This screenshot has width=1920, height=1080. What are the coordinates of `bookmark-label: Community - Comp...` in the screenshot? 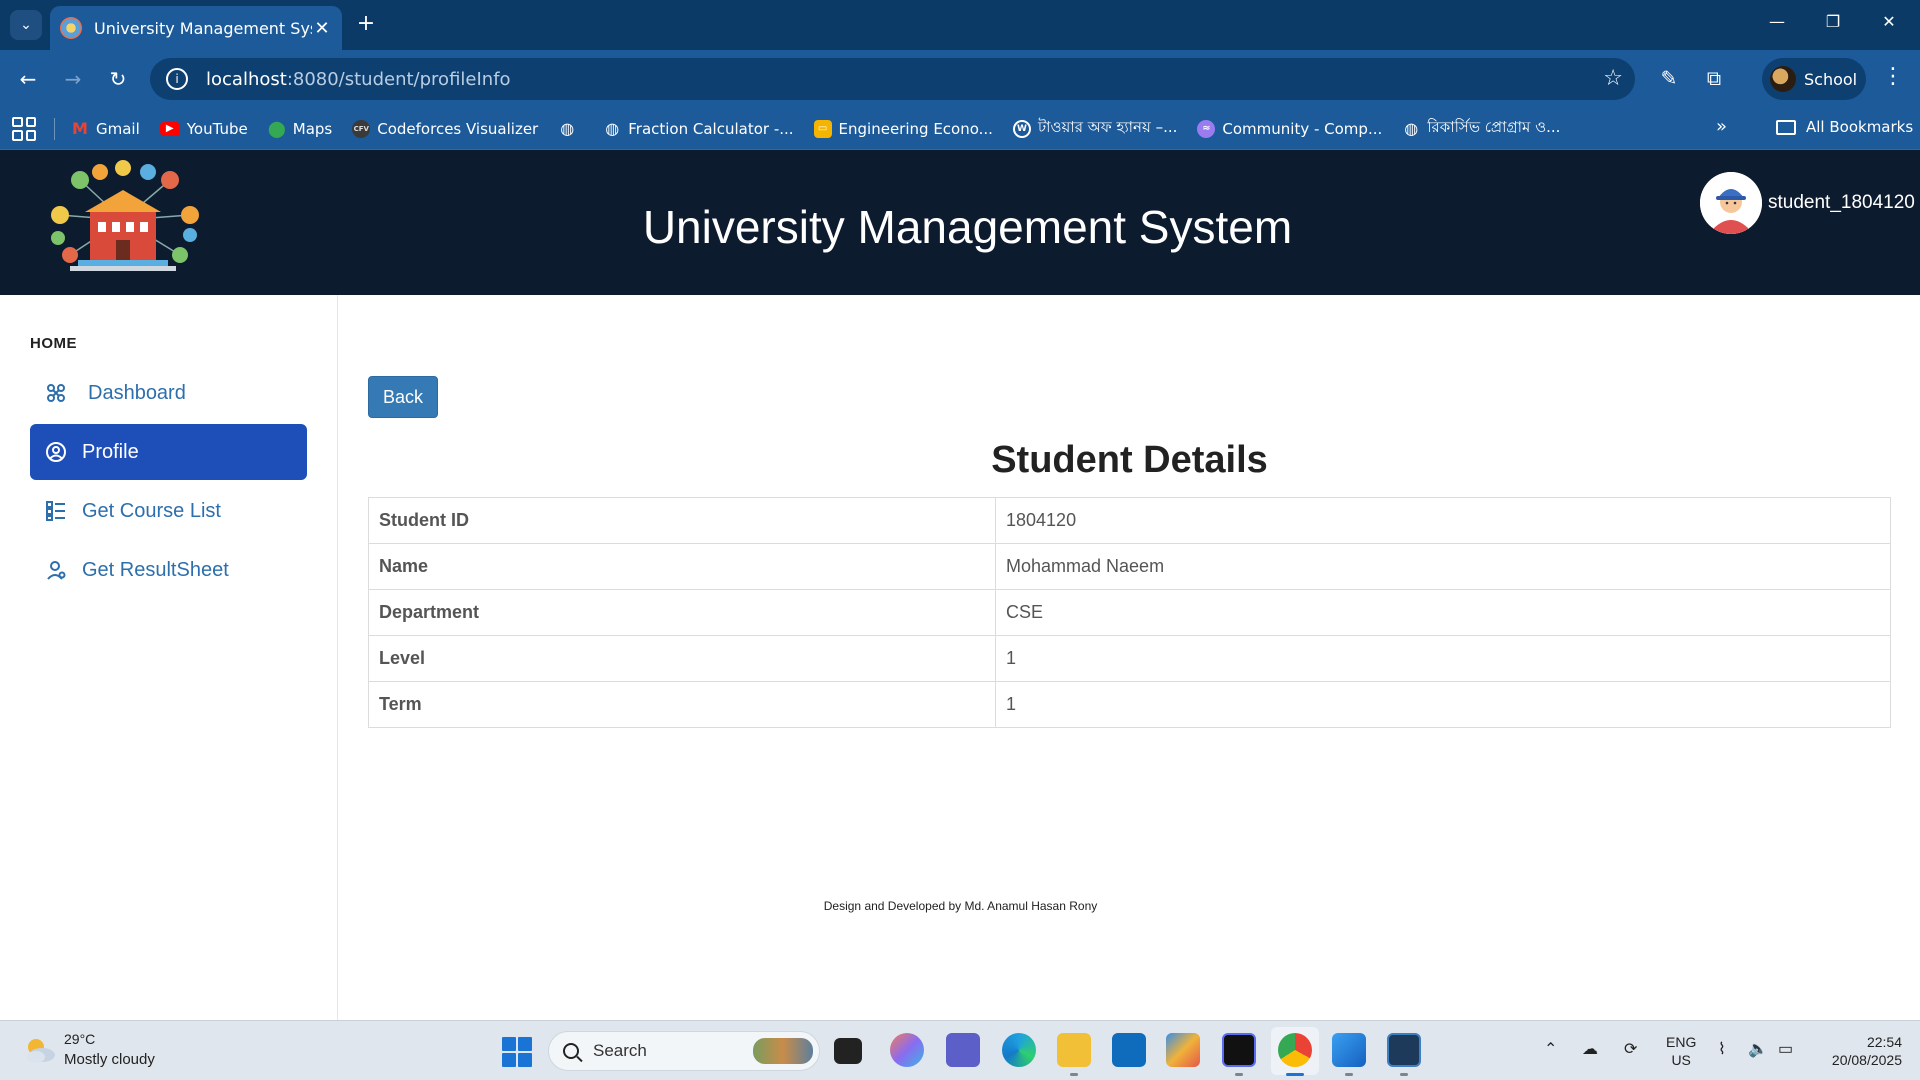 It's located at (1302, 128).